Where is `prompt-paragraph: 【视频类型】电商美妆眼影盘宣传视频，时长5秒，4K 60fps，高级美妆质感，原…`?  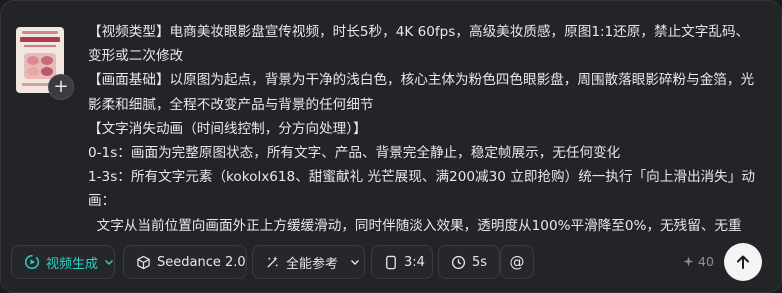
prompt-paragraph: 【视频类型】电商美妆眼影盘宣传视频，时长5秒，4K 60fps，高级美妆质感，原… is located at coordinates (419, 44).